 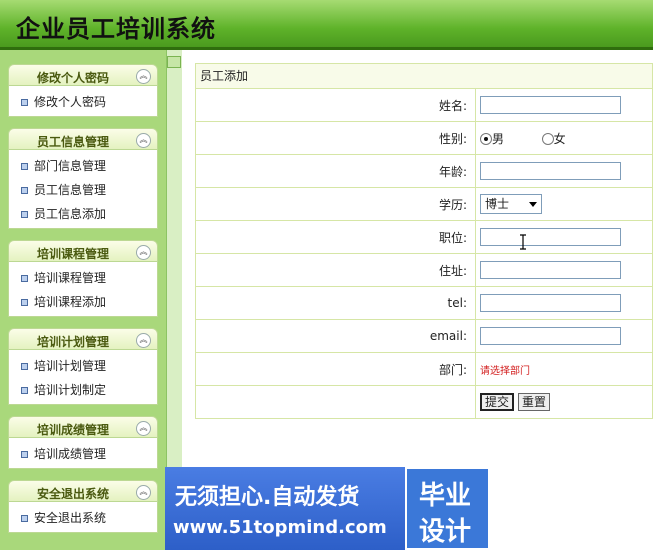 What do you see at coordinates (505, 371) in the screenshot?
I see `department-error-message: 请选择部门` at bounding box center [505, 371].